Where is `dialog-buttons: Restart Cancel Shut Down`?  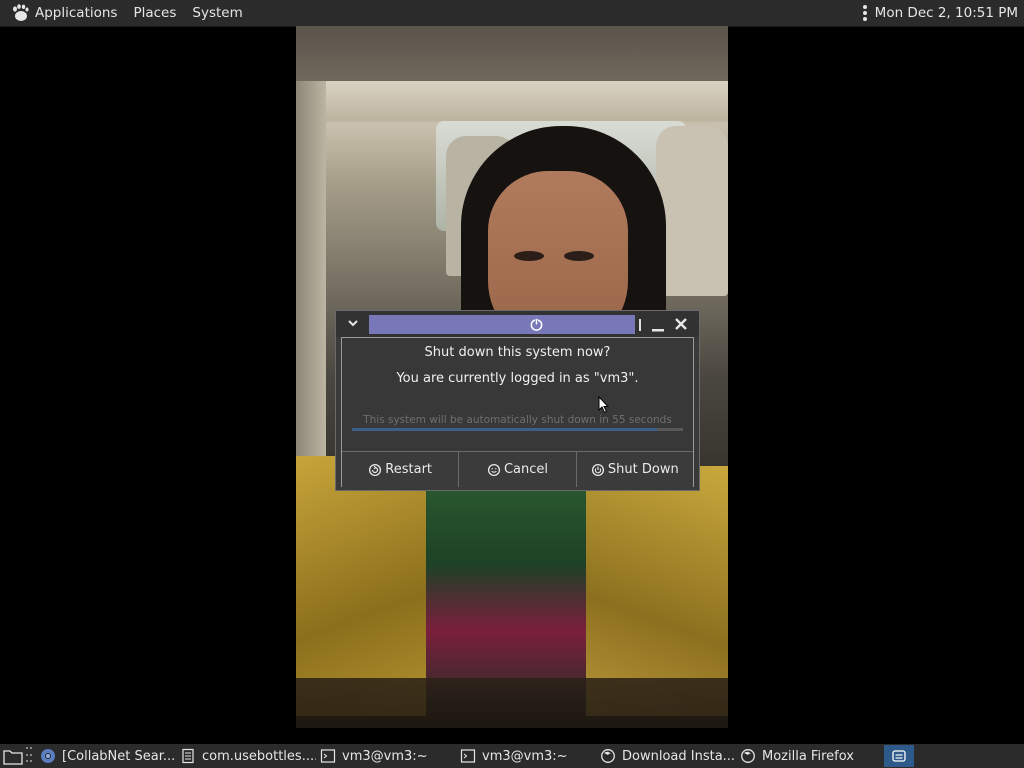 dialog-buttons: Restart Cancel Shut Down is located at coordinates (517, 469).